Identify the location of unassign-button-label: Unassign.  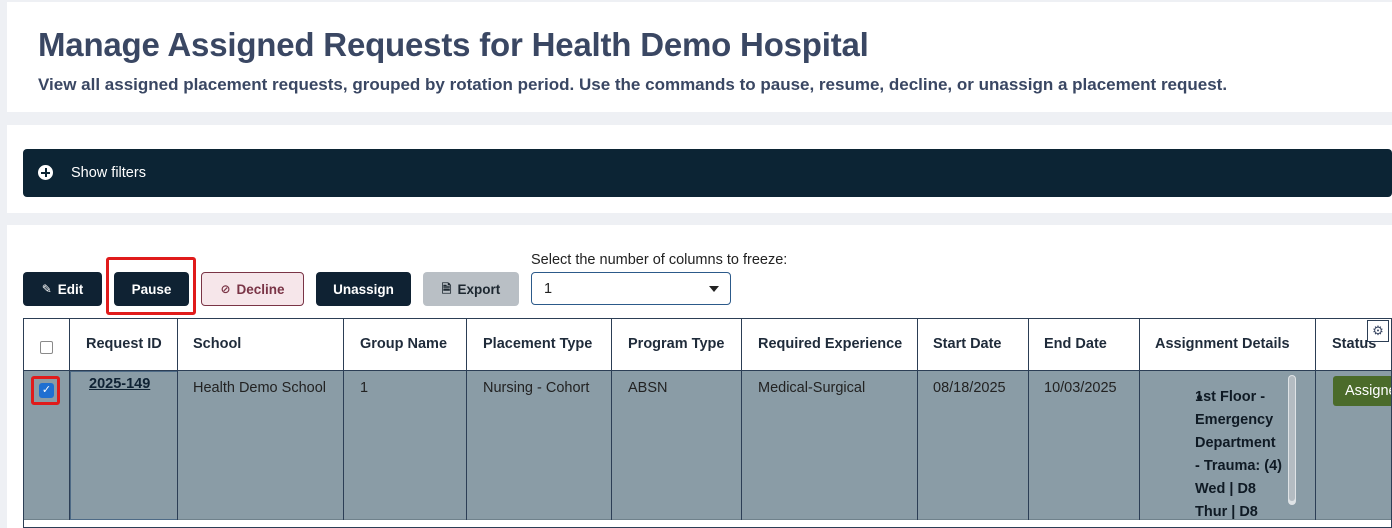
(363, 289).